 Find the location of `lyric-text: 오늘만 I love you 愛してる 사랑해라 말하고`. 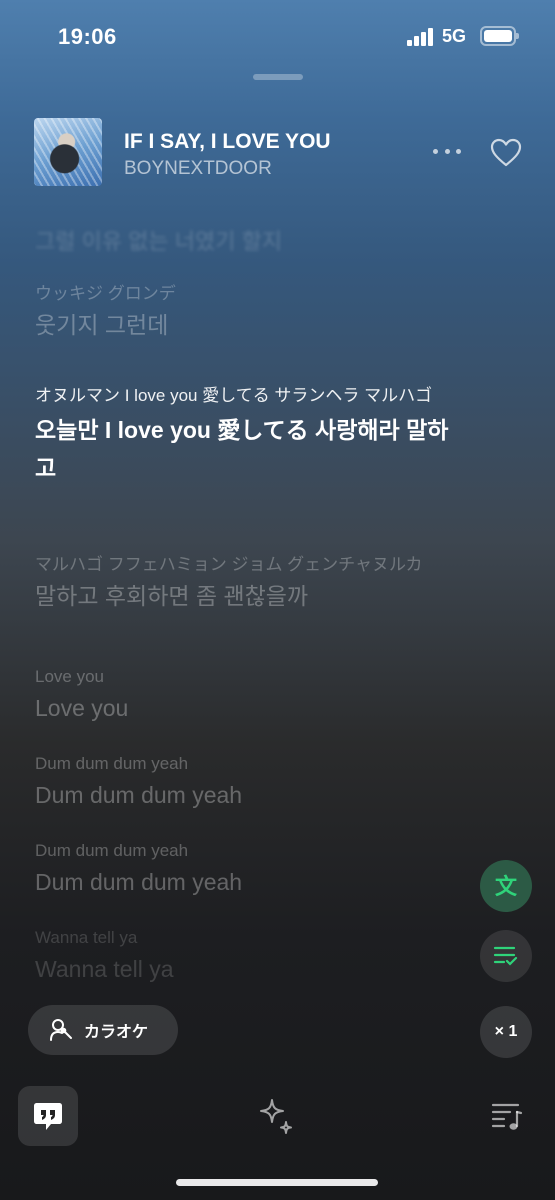

lyric-text: 오늘만 I love you 愛してる 사랑해라 말하고 is located at coordinates (242, 449).